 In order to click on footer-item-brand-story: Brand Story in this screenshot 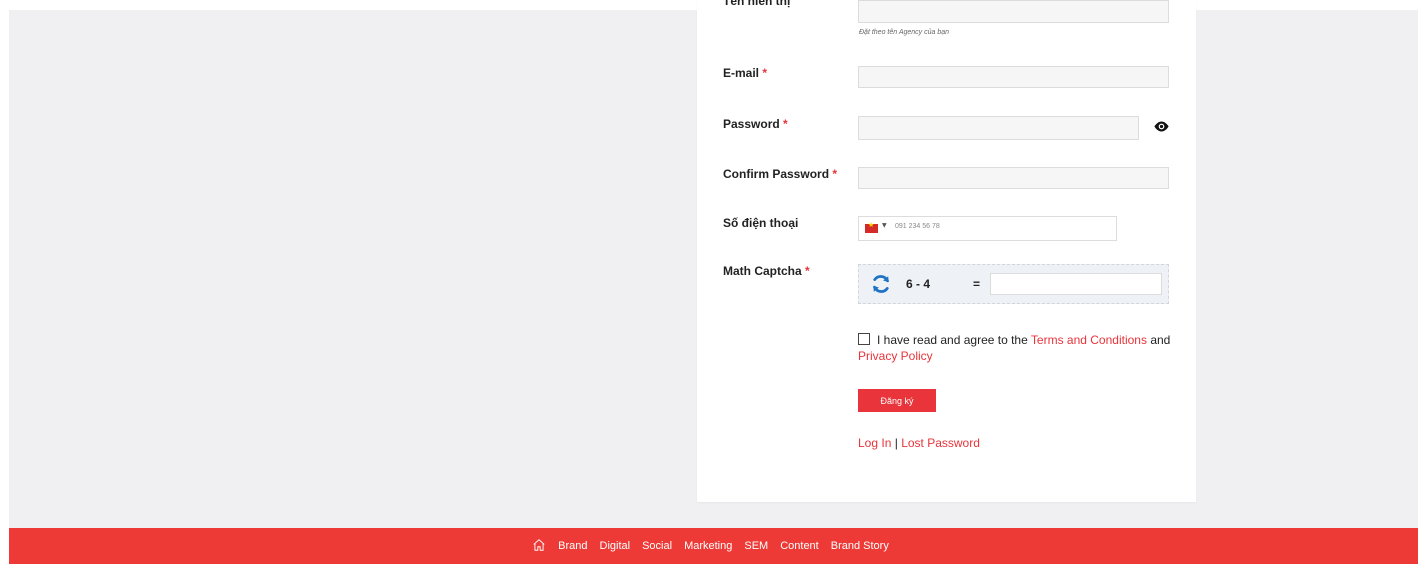, I will do `click(860, 546)`.